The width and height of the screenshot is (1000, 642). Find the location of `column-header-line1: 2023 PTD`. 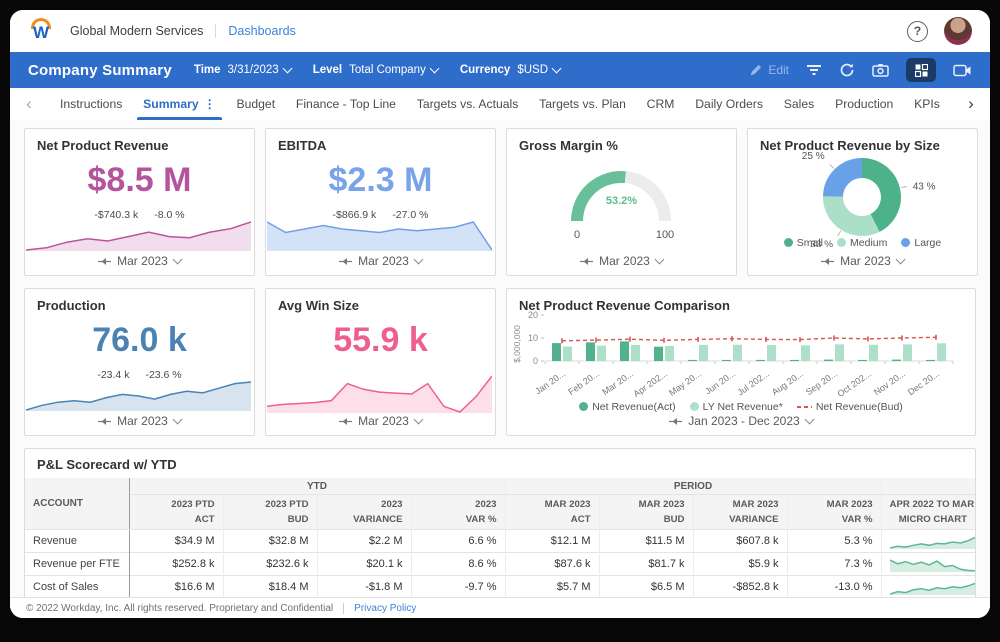

column-header-line1: 2023 PTD is located at coordinates (193, 504).